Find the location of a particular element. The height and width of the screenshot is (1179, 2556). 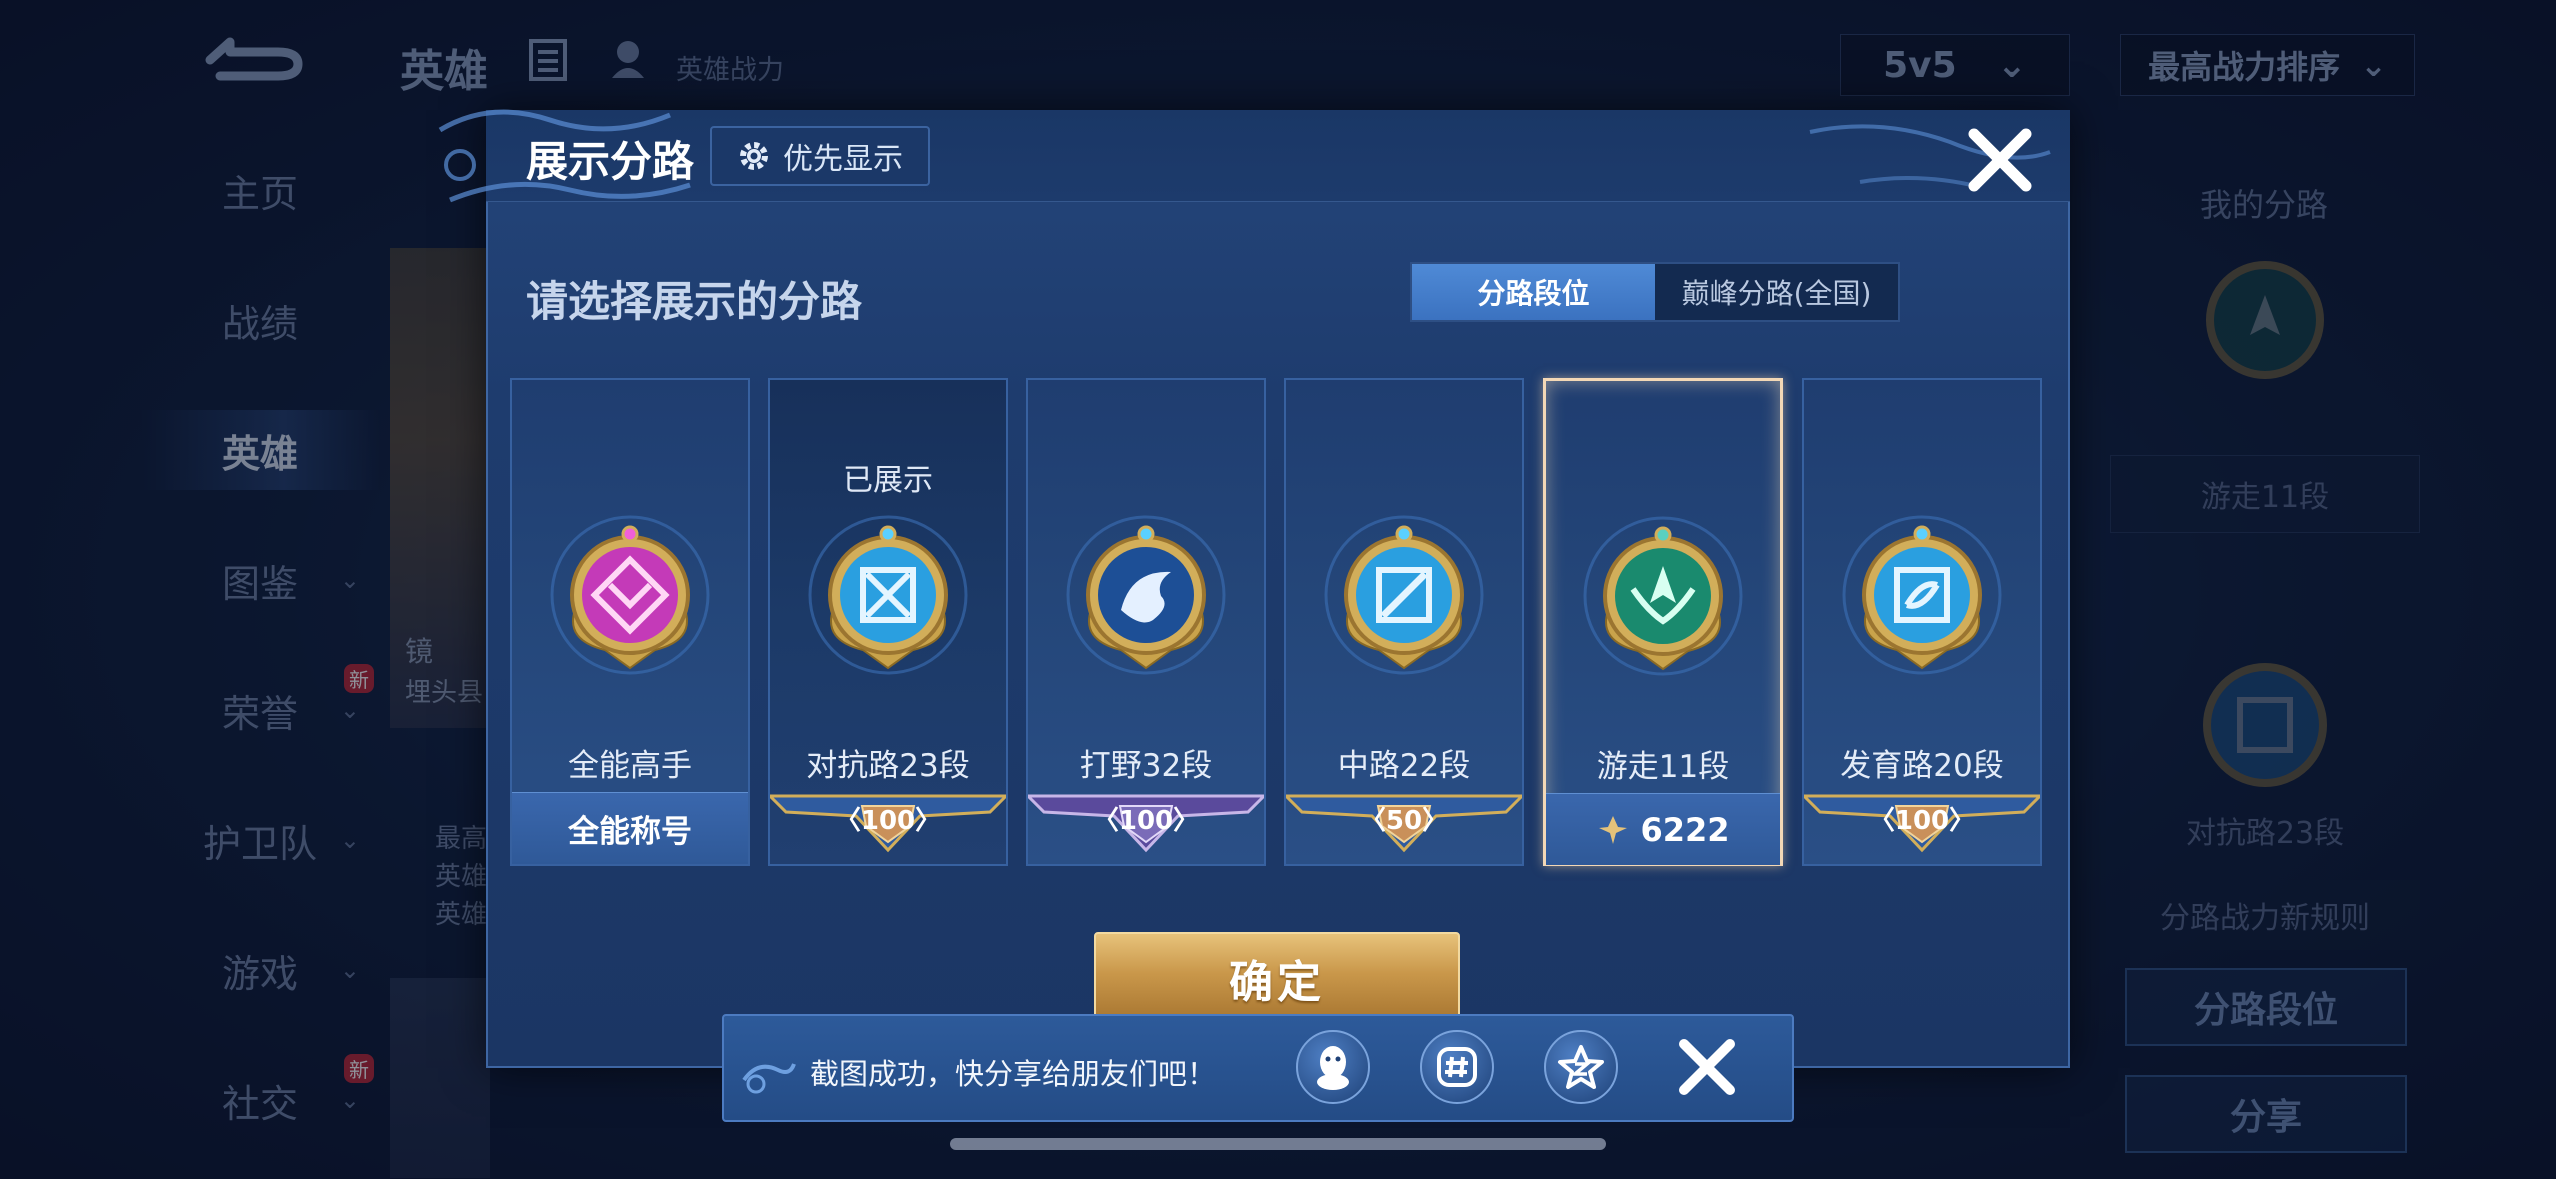

peak-points-value: 6222 is located at coordinates (1685, 829).